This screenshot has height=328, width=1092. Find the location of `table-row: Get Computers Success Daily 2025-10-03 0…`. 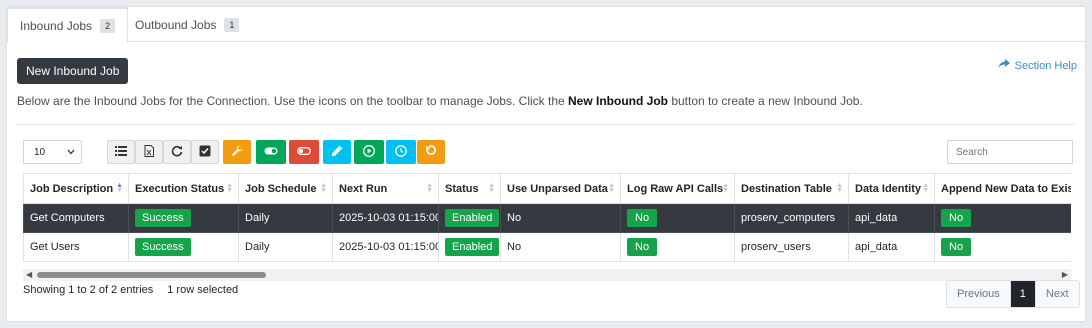

table-row: Get Computers Success Daily 2025-10-03 0… is located at coordinates (547, 218).